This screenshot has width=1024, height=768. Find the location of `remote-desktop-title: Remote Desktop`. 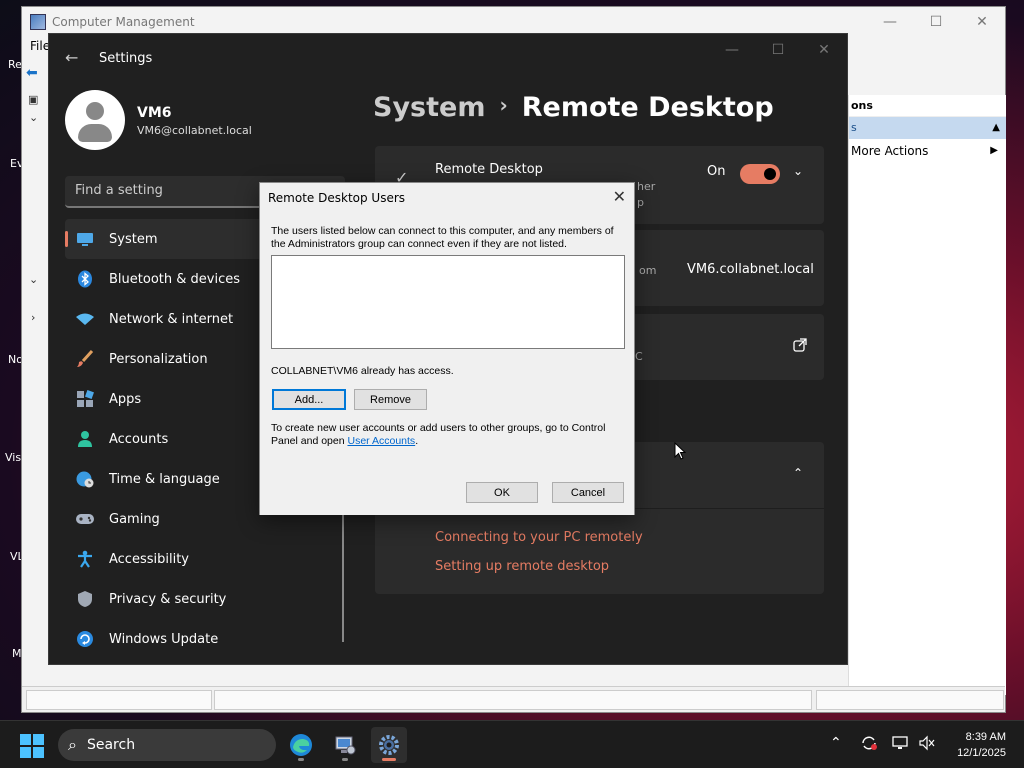

remote-desktop-title: Remote Desktop is located at coordinates (489, 169).